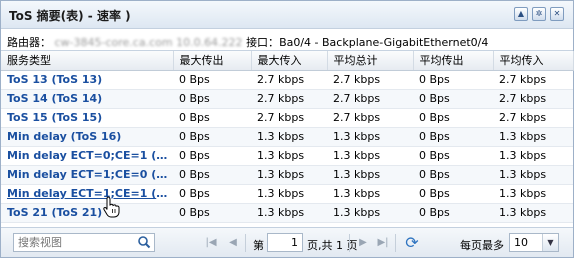  What do you see at coordinates (383, 242) in the screenshot?
I see `last-page-icon: ▶|` at bounding box center [383, 242].